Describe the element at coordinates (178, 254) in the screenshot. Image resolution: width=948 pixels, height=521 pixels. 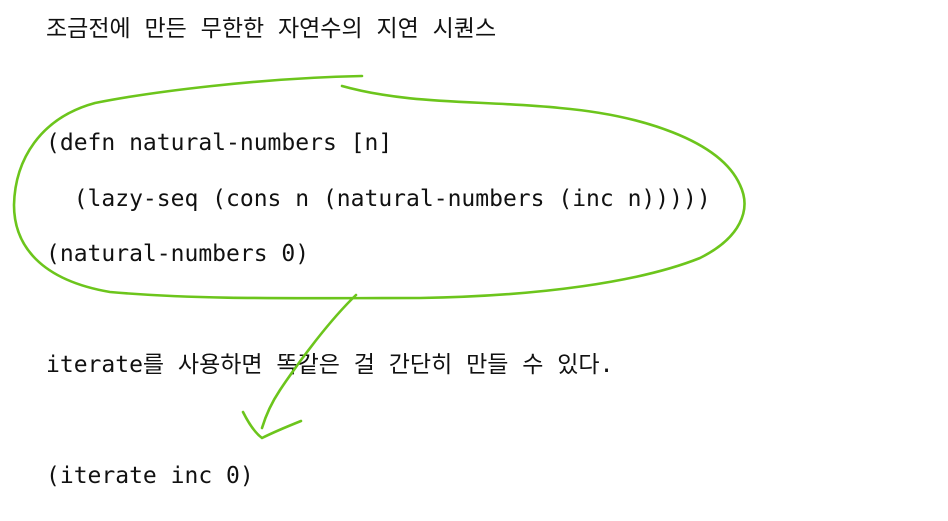
I see `code-line-call: (natural-numbers 0)` at that location.